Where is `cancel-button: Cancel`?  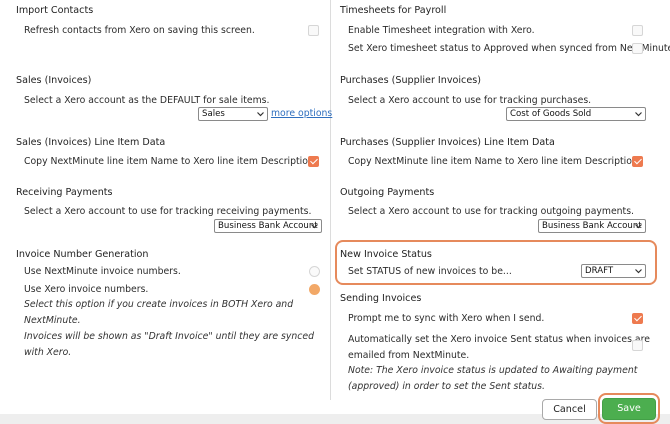 cancel-button: Cancel is located at coordinates (569, 409).